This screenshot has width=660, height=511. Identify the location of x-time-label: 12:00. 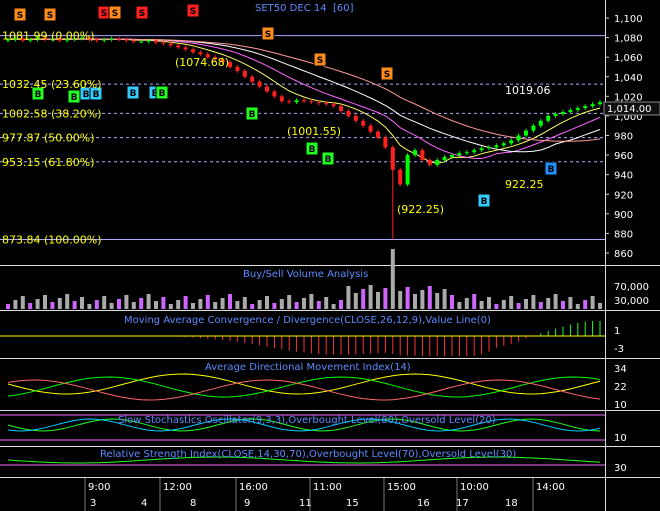
(177, 487).